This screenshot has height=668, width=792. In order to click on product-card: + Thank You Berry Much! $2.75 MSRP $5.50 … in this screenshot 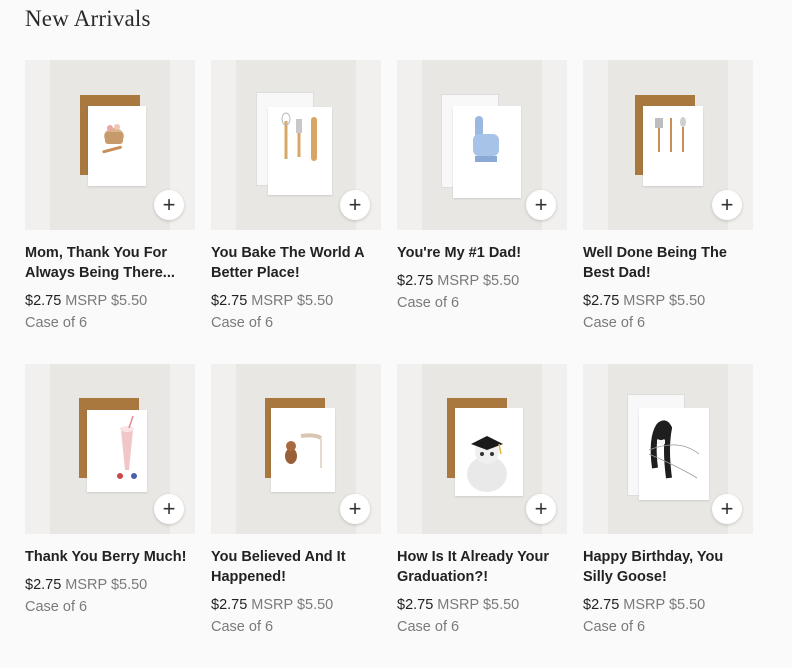, I will do `click(110, 516)`.